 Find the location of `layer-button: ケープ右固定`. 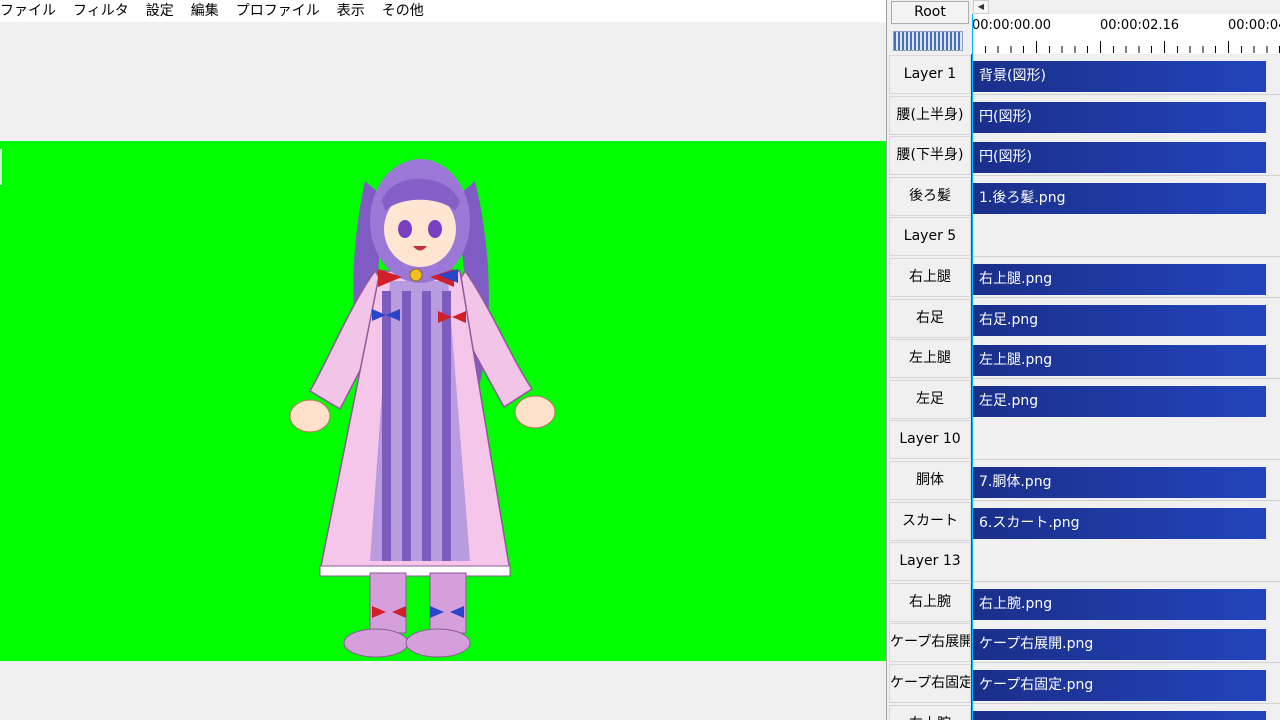

layer-button: ケープ右固定 is located at coordinates (930, 683).